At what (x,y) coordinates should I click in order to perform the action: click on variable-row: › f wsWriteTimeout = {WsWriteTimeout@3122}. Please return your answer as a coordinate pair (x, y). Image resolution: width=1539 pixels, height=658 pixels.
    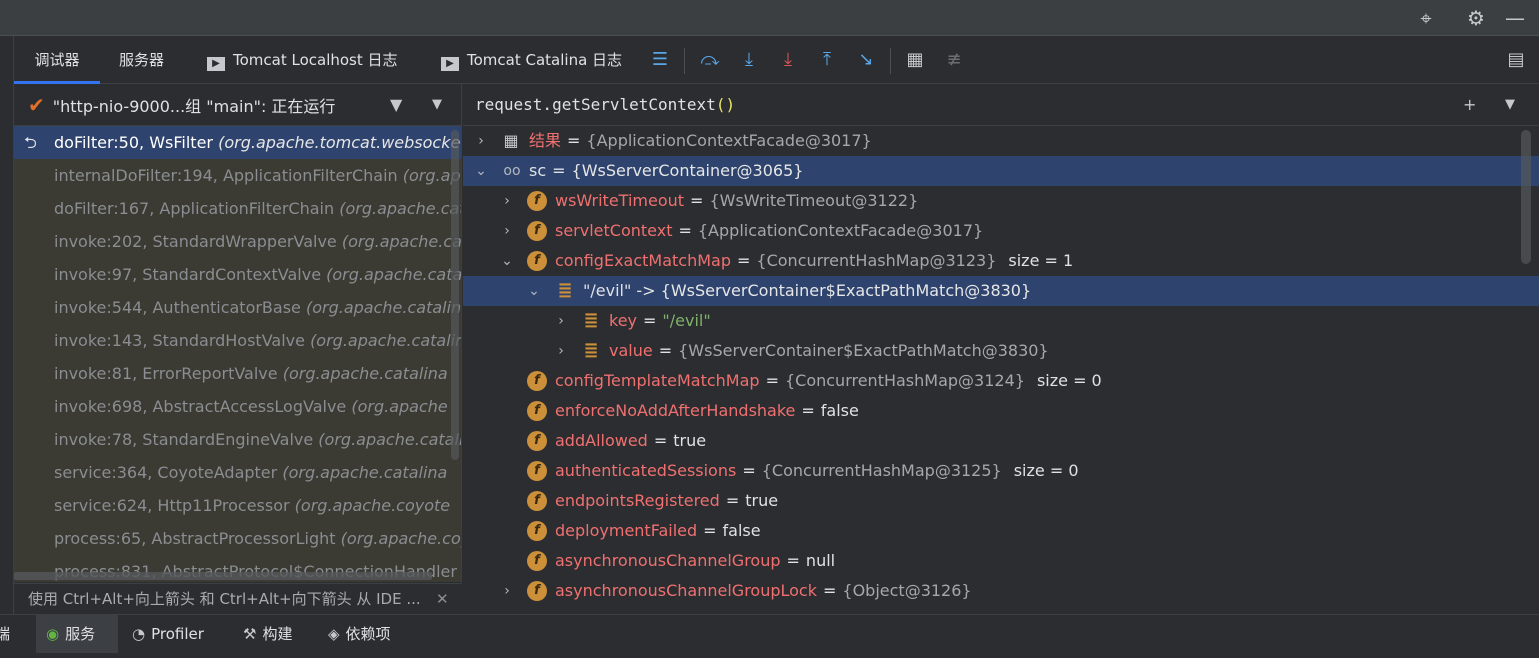
    Looking at the image, I should click on (1001, 201).